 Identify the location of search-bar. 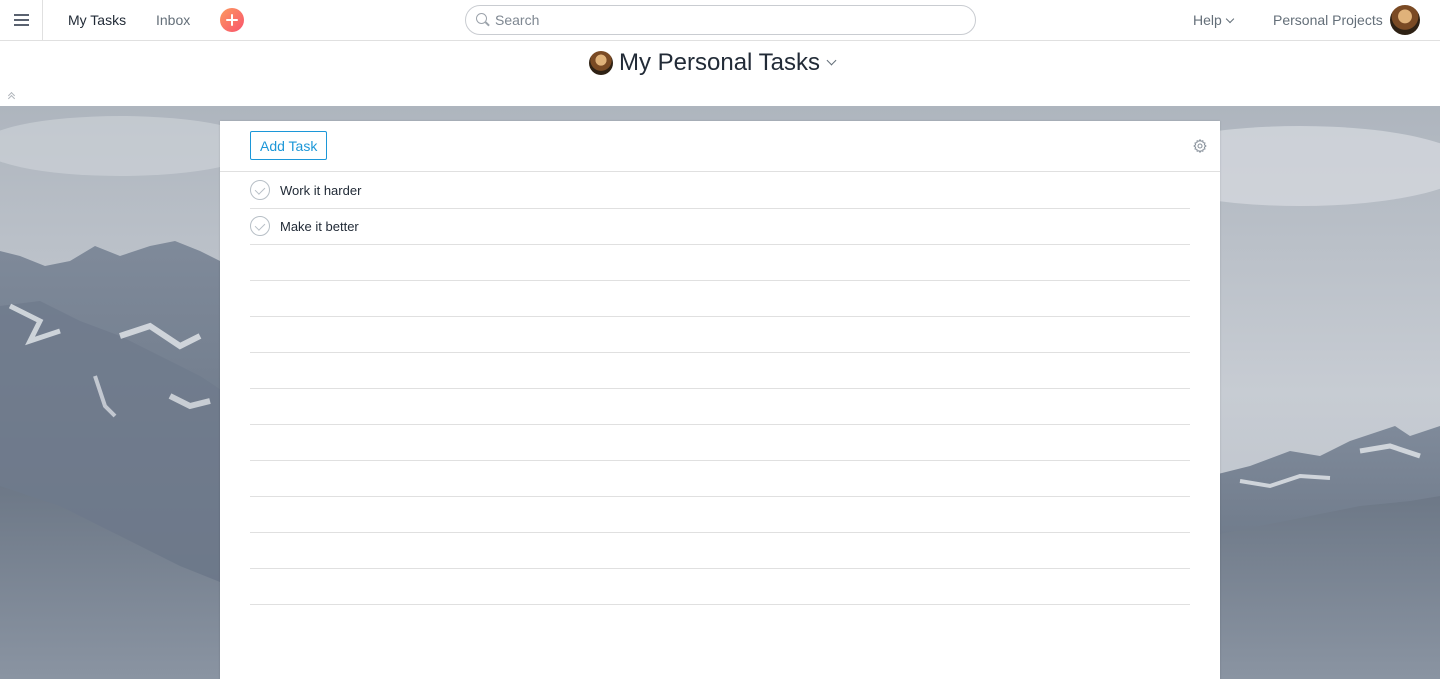
(720, 20).